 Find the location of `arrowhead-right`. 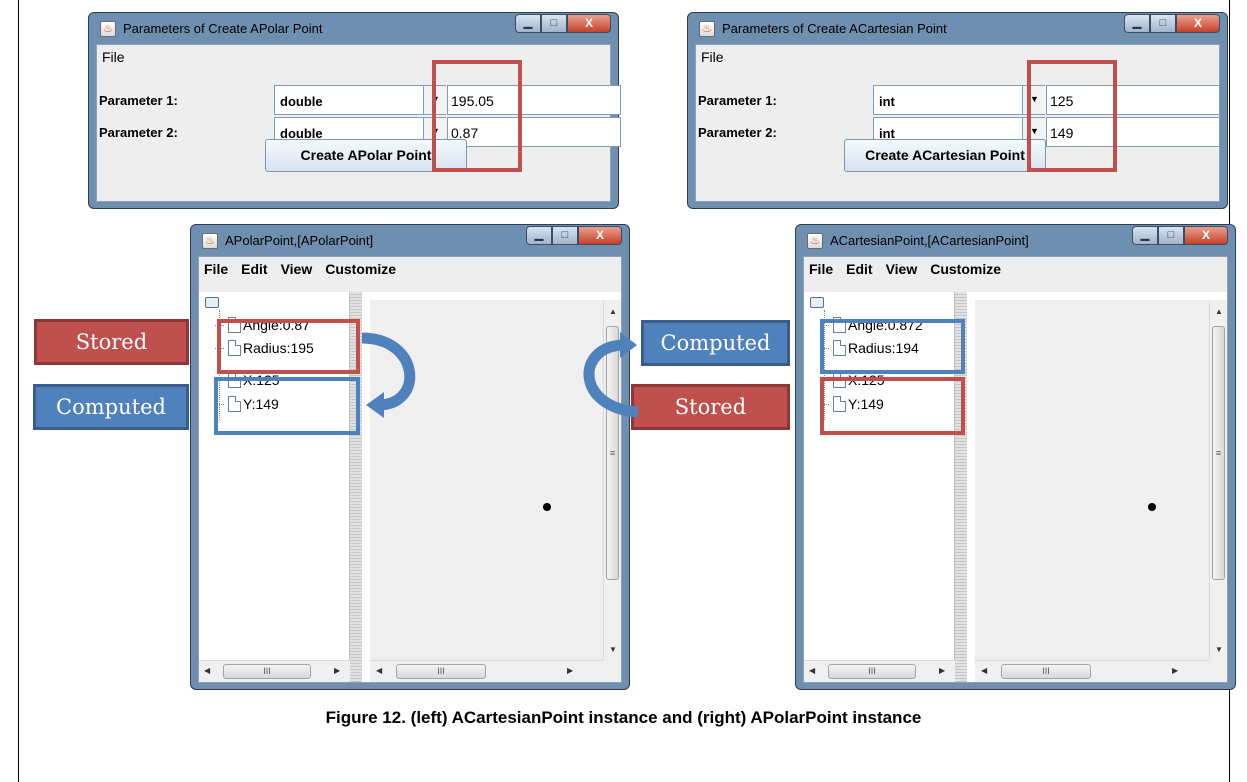

arrowhead-right is located at coordinates (628, 345).